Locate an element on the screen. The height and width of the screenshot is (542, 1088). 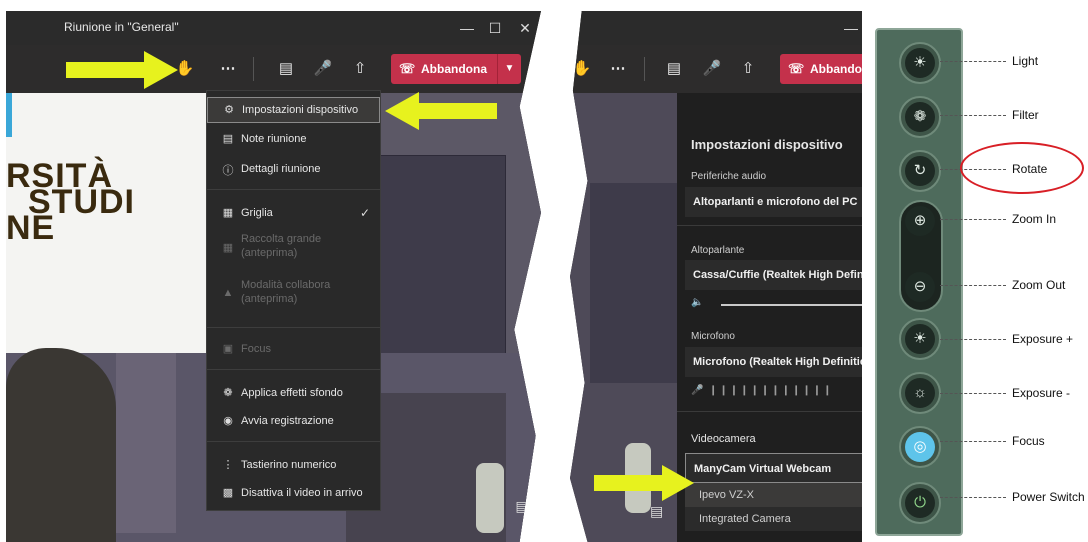
yellow-arrow-left is located at coordinates (441, 111).